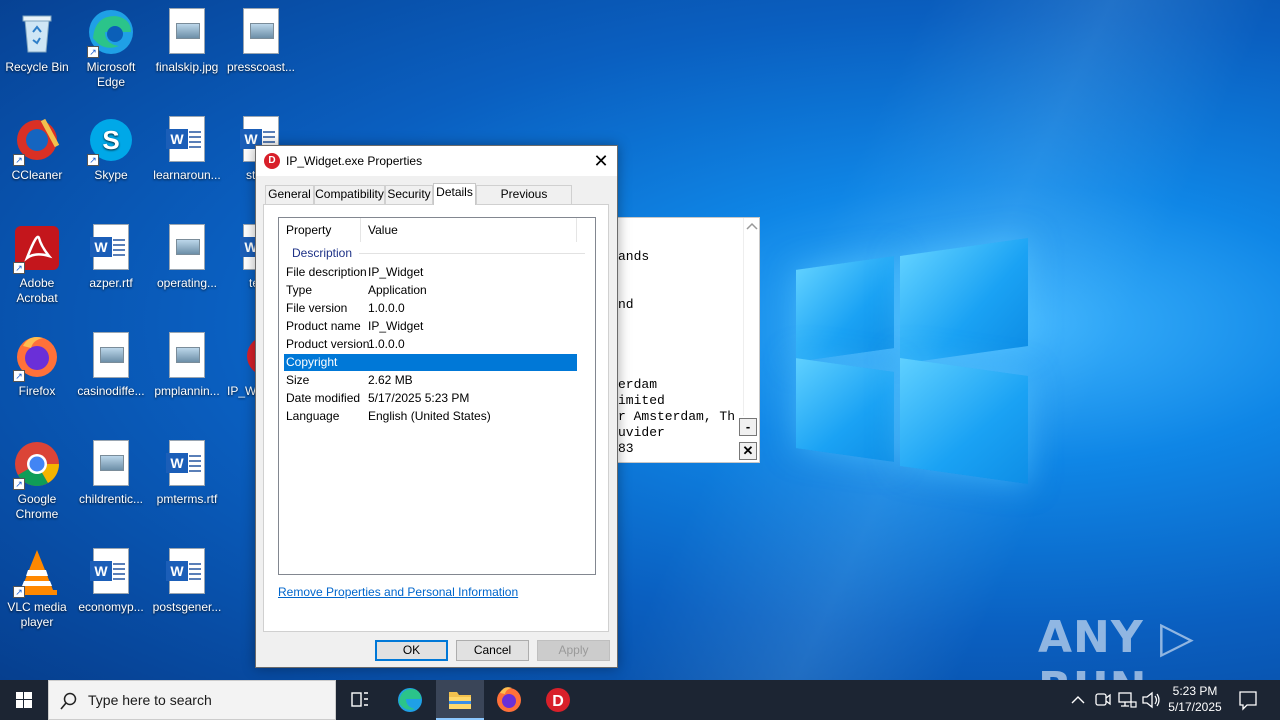 This screenshot has height=720, width=1280. Describe the element at coordinates (430, 416) in the screenshot. I see `list-item: Language English (United States)` at that location.